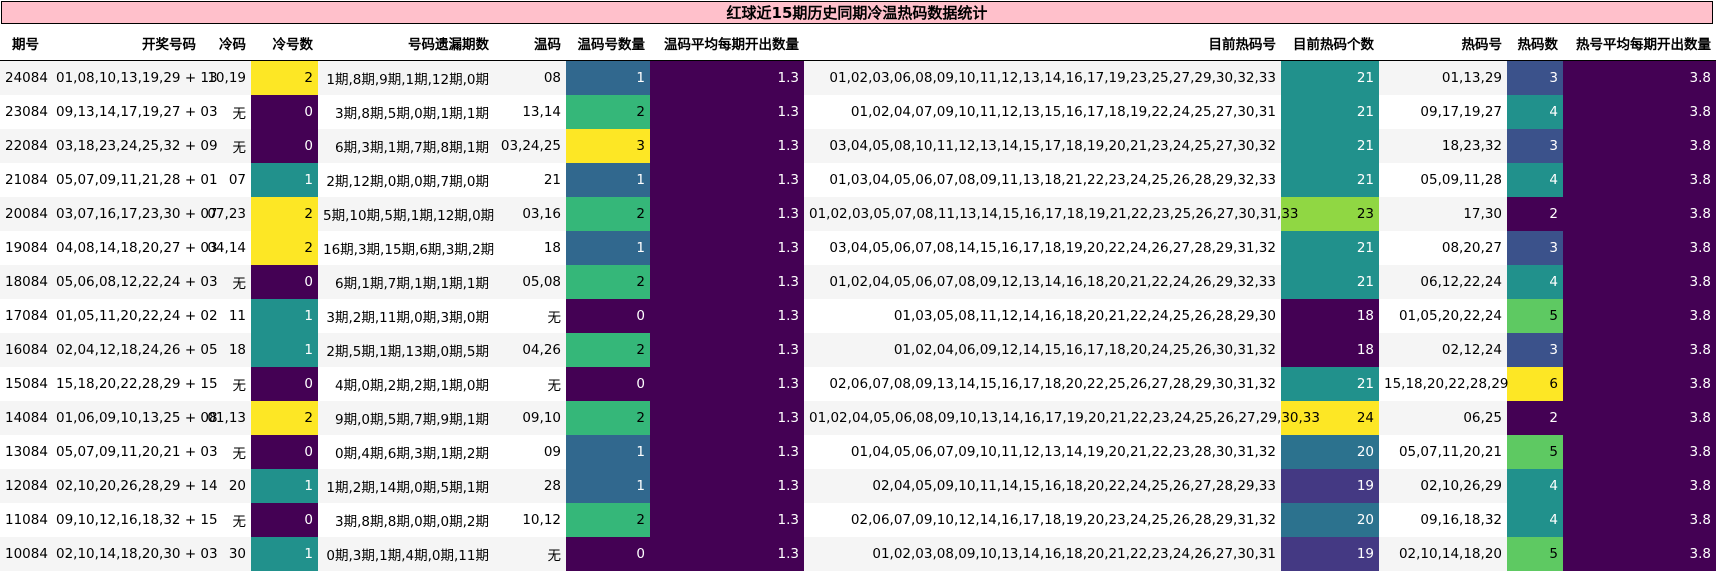 Image resolution: width=1716 pixels, height=573 pixels. What do you see at coordinates (25, 554) in the screenshot?
I see `cell-qh: 10084` at bounding box center [25, 554].